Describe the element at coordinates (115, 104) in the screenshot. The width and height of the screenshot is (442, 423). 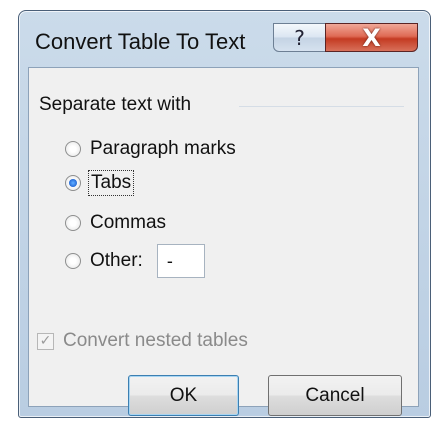
I see `separator-group-label: Separate text with` at that location.